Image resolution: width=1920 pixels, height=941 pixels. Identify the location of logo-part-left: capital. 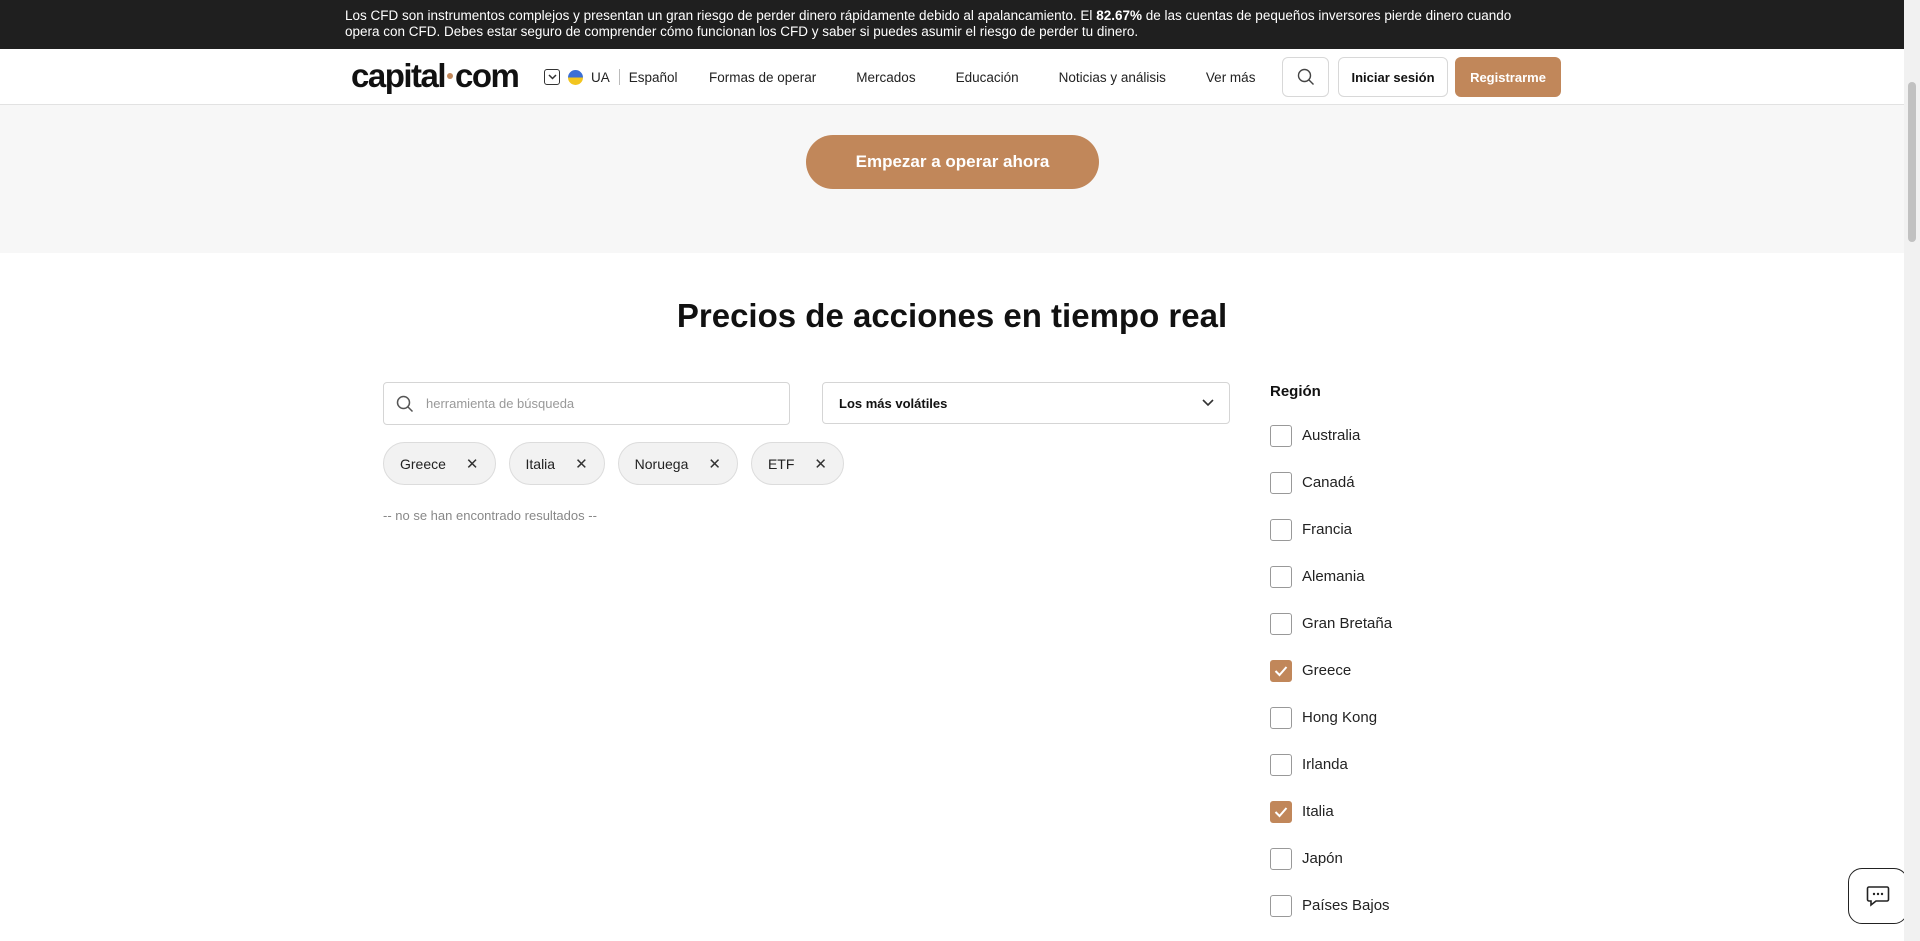
(399, 75).